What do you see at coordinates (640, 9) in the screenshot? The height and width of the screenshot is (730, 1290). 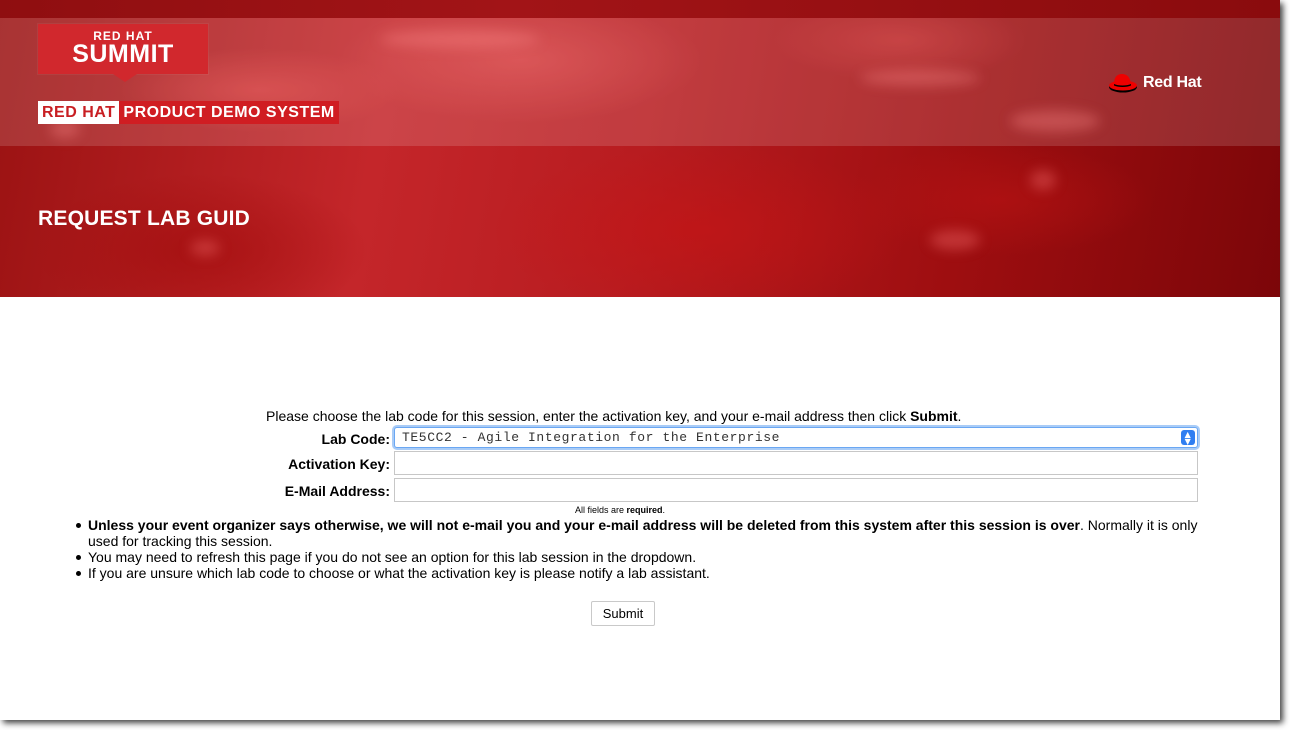 I see `top-strip` at bounding box center [640, 9].